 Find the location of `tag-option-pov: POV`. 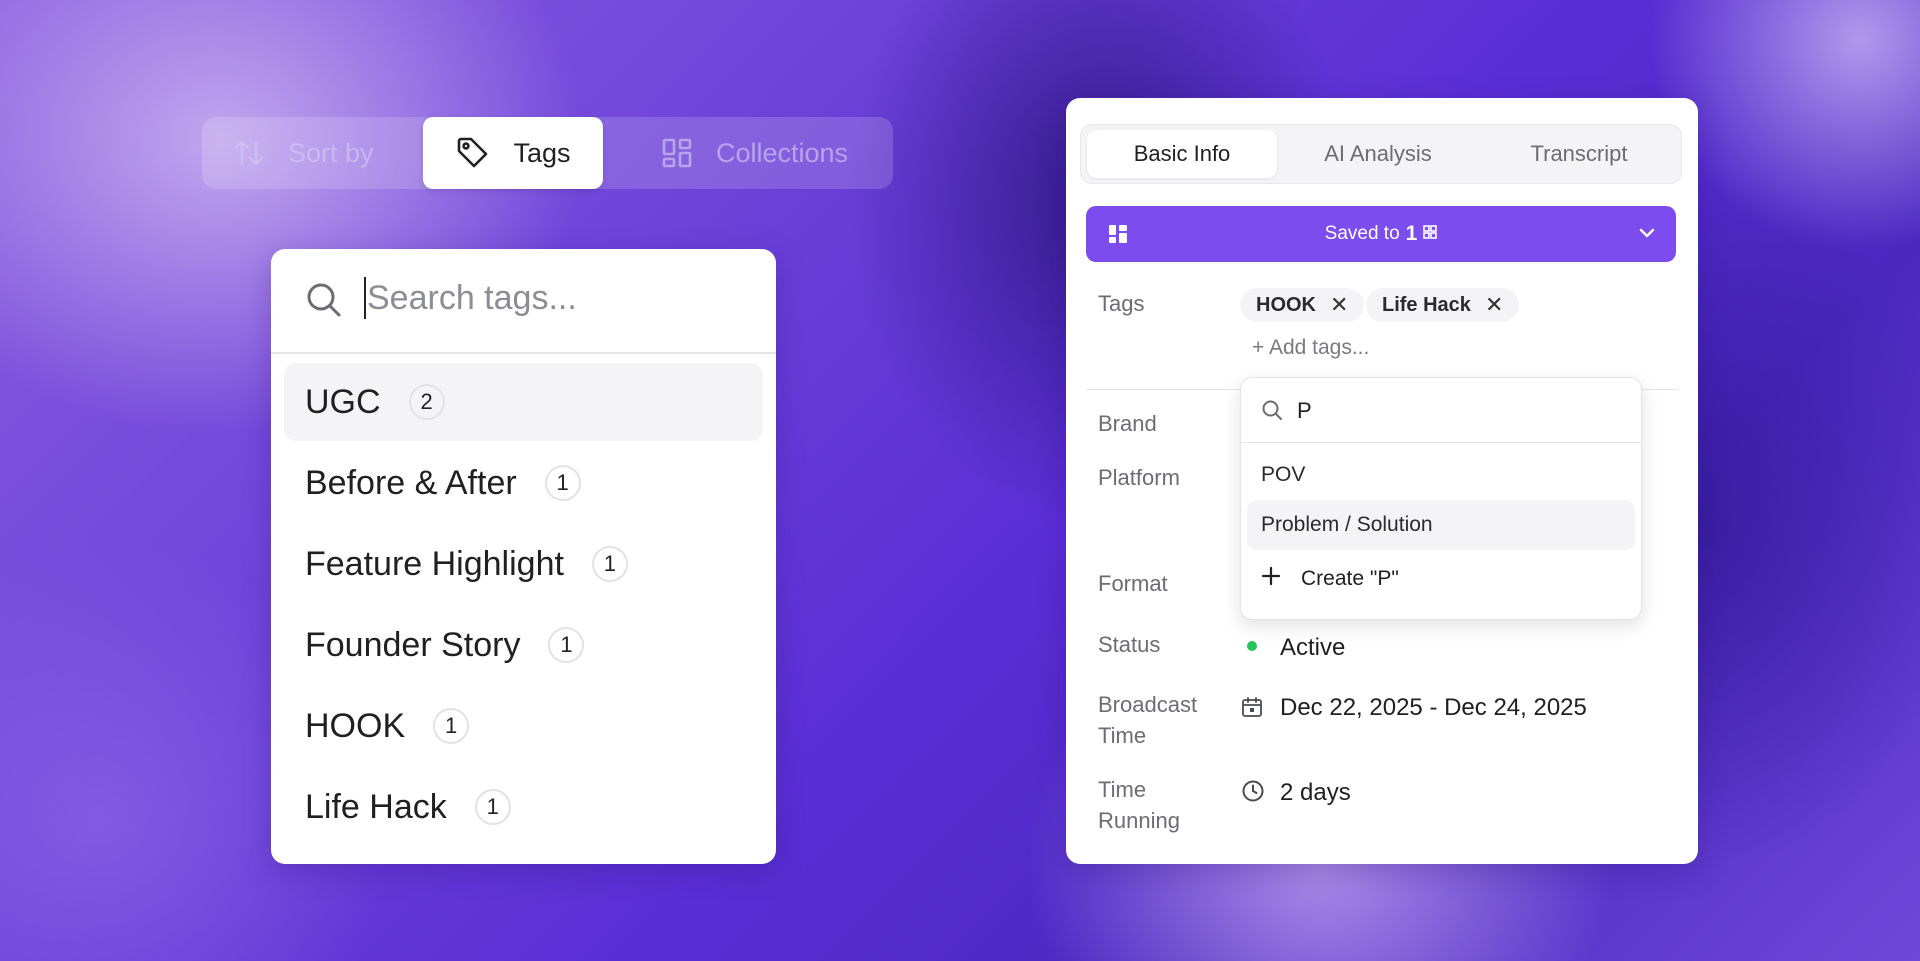

tag-option-pov: POV is located at coordinates (1441, 475).